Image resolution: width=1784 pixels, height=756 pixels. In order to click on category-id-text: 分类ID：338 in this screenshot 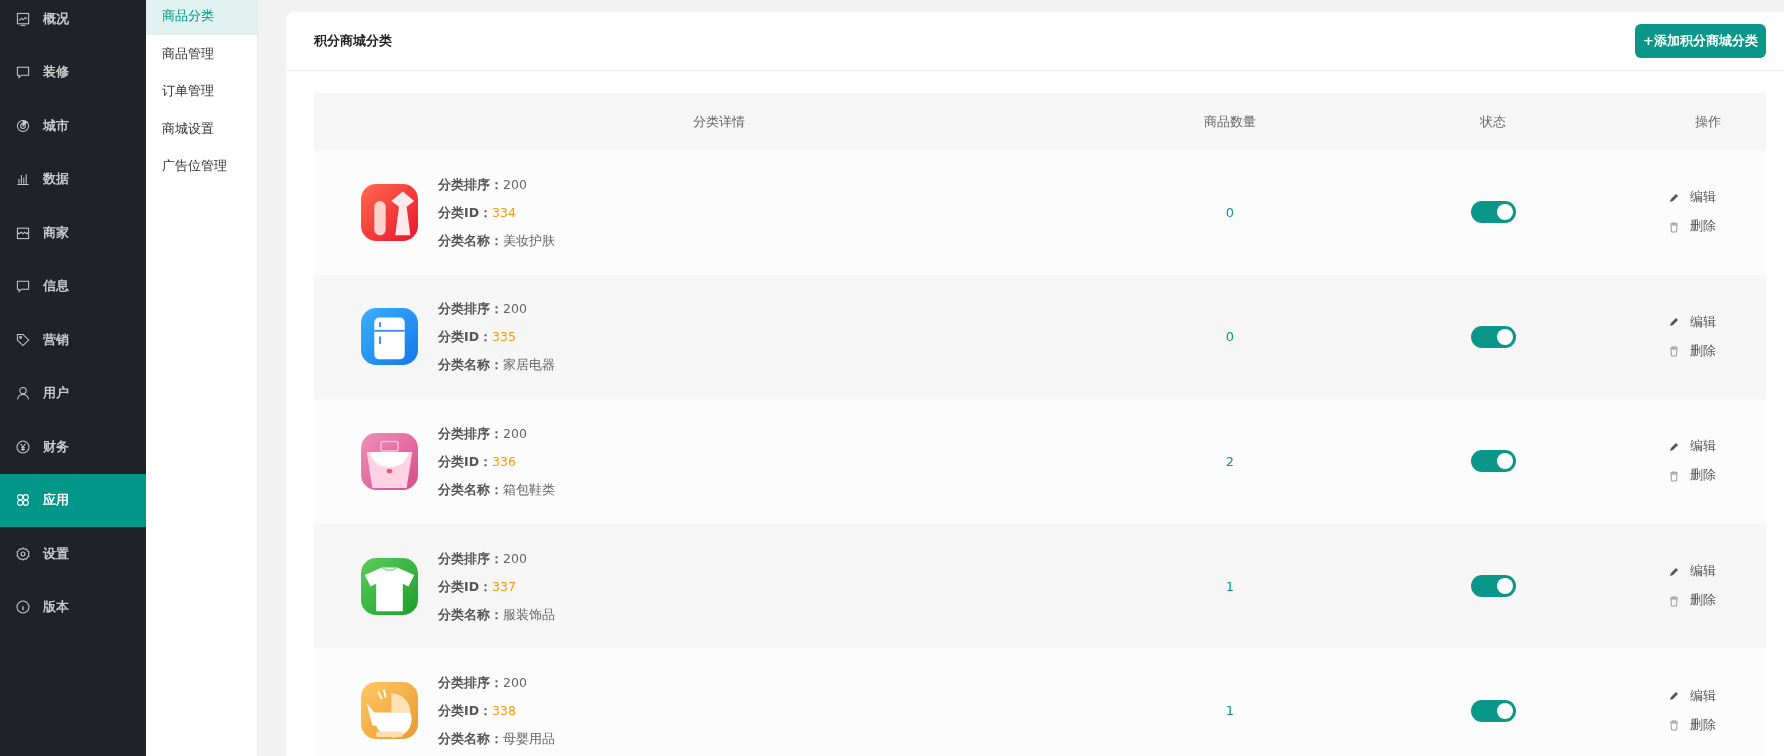, I will do `click(477, 711)`.